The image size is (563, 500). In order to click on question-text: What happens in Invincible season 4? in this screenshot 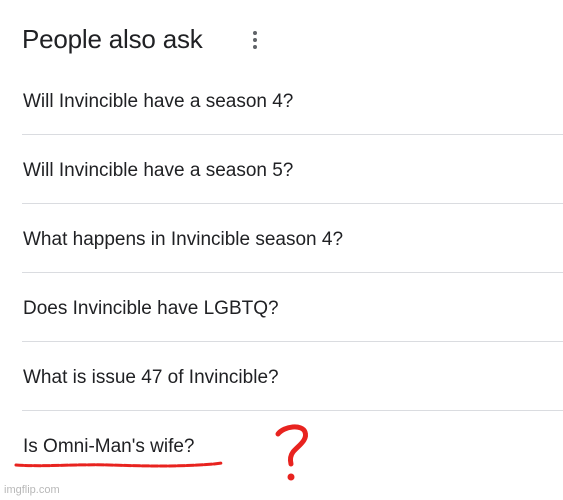, I will do `click(183, 239)`.